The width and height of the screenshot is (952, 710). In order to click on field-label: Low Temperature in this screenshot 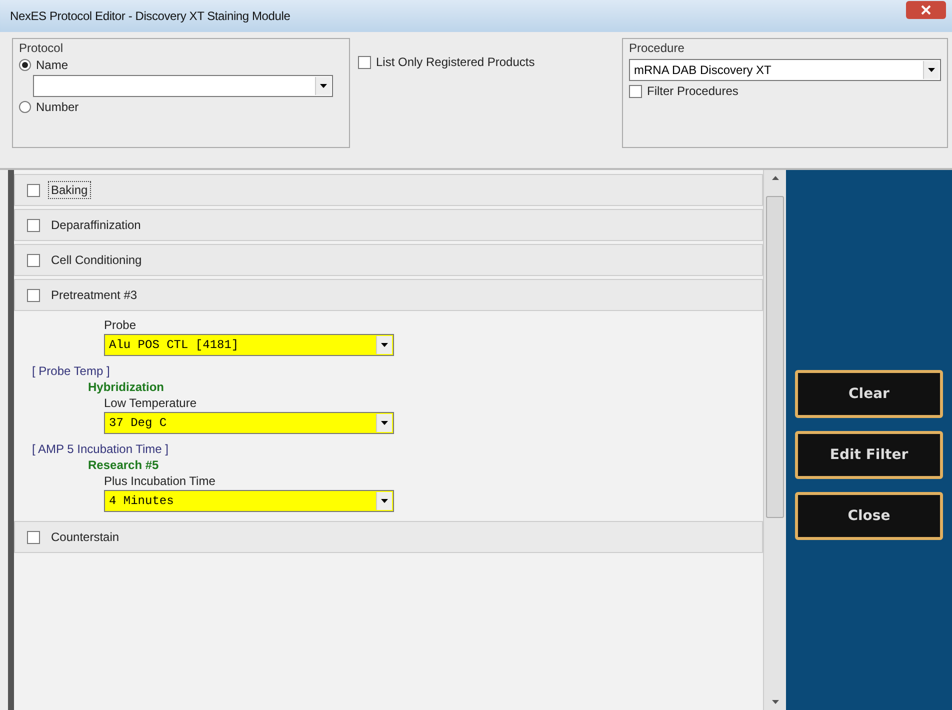, I will do `click(151, 403)`.